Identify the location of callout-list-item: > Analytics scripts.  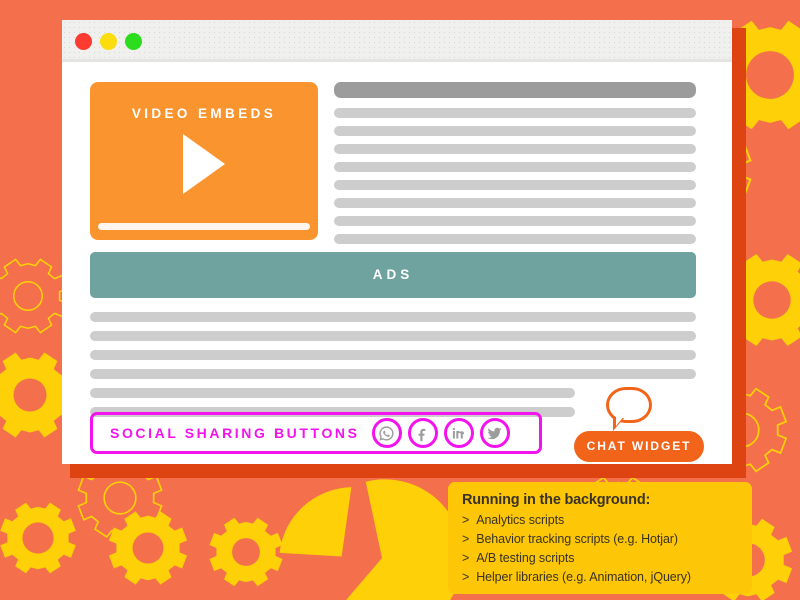
(601, 520).